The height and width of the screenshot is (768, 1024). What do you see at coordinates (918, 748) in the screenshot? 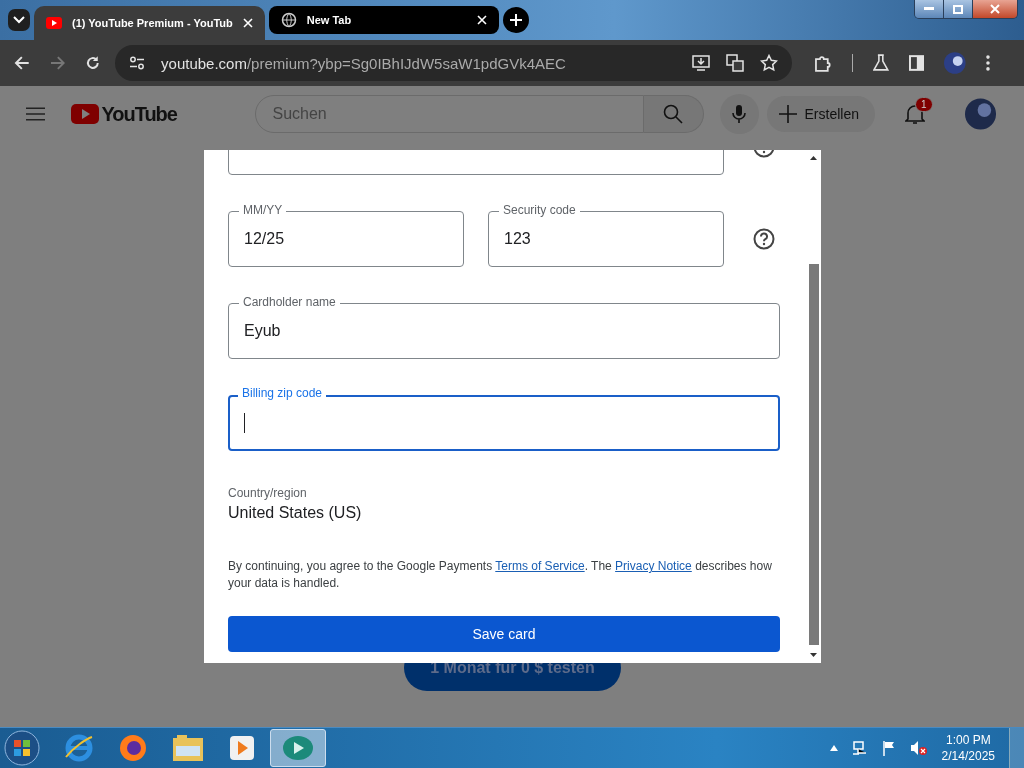
I see `speaker-muted-icon` at bounding box center [918, 748].